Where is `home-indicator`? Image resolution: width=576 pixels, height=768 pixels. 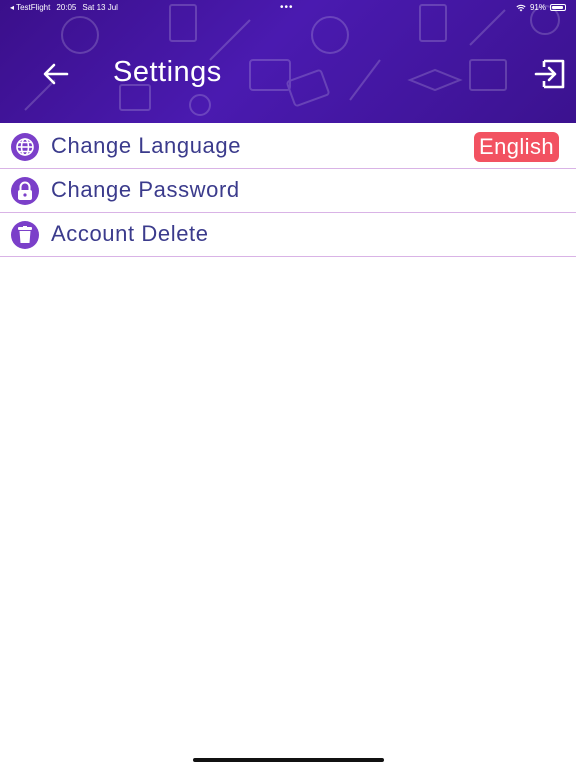
home-indicator is located at coordinates (288, 760).